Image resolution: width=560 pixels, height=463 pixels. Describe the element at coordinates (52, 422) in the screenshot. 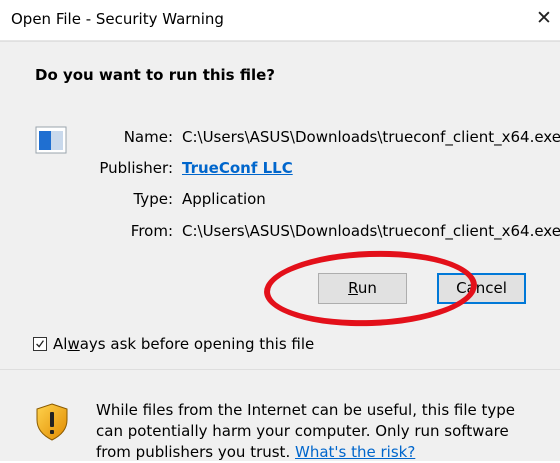

I see `security-shield-icon` at that location.